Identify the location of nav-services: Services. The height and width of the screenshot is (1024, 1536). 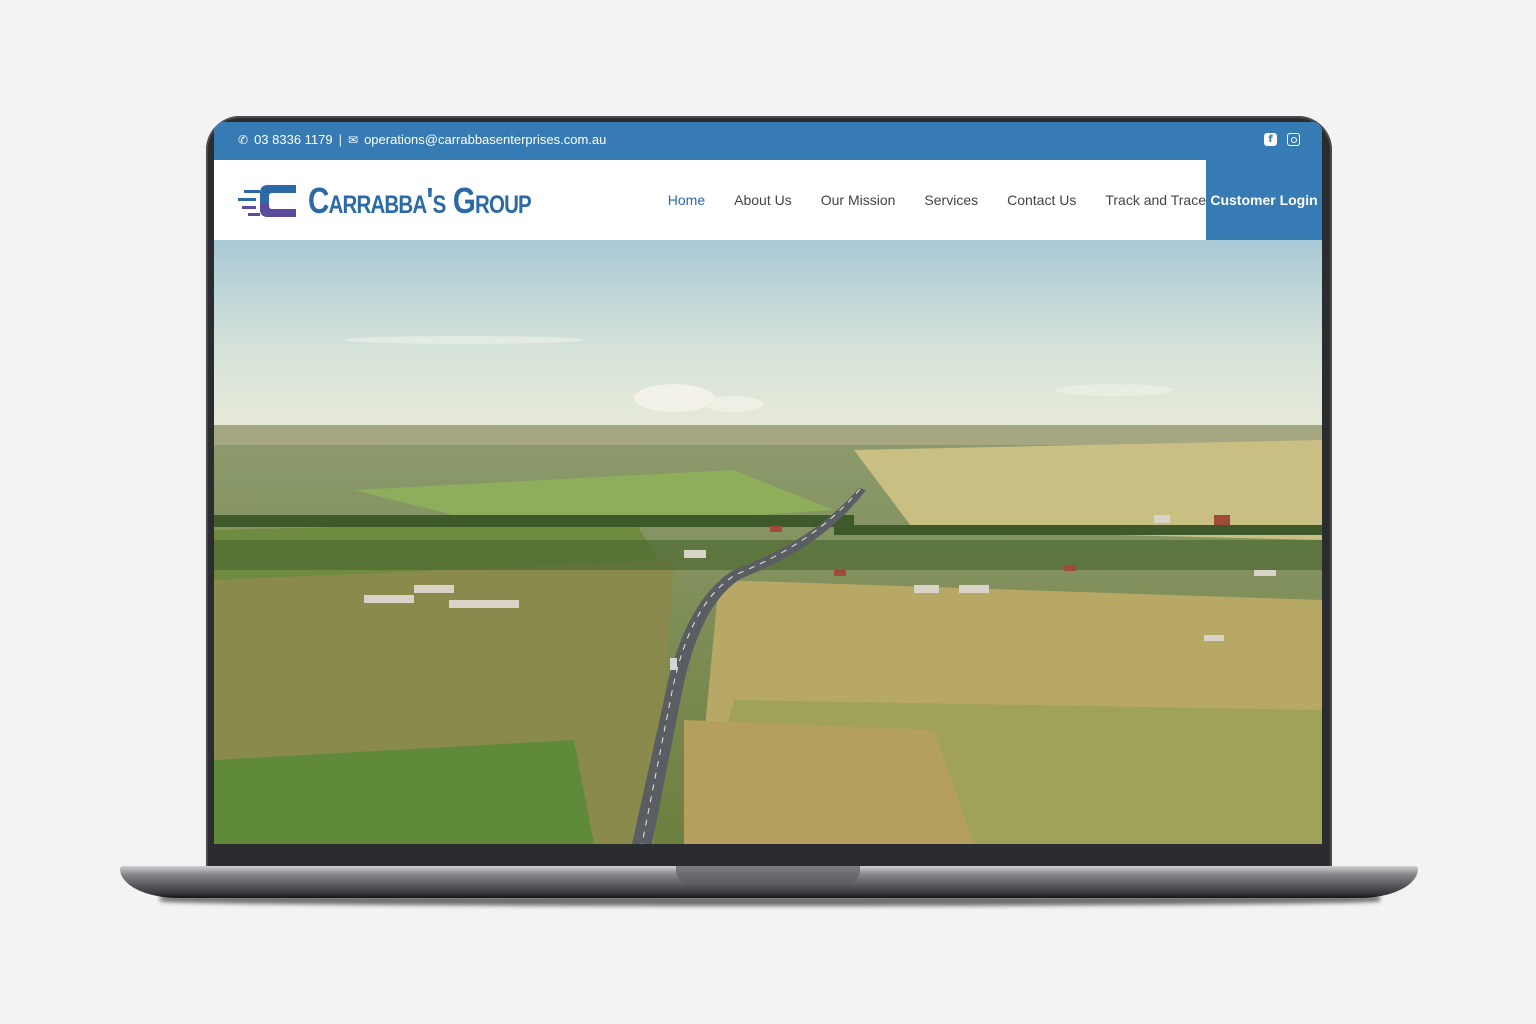
(951, 200).